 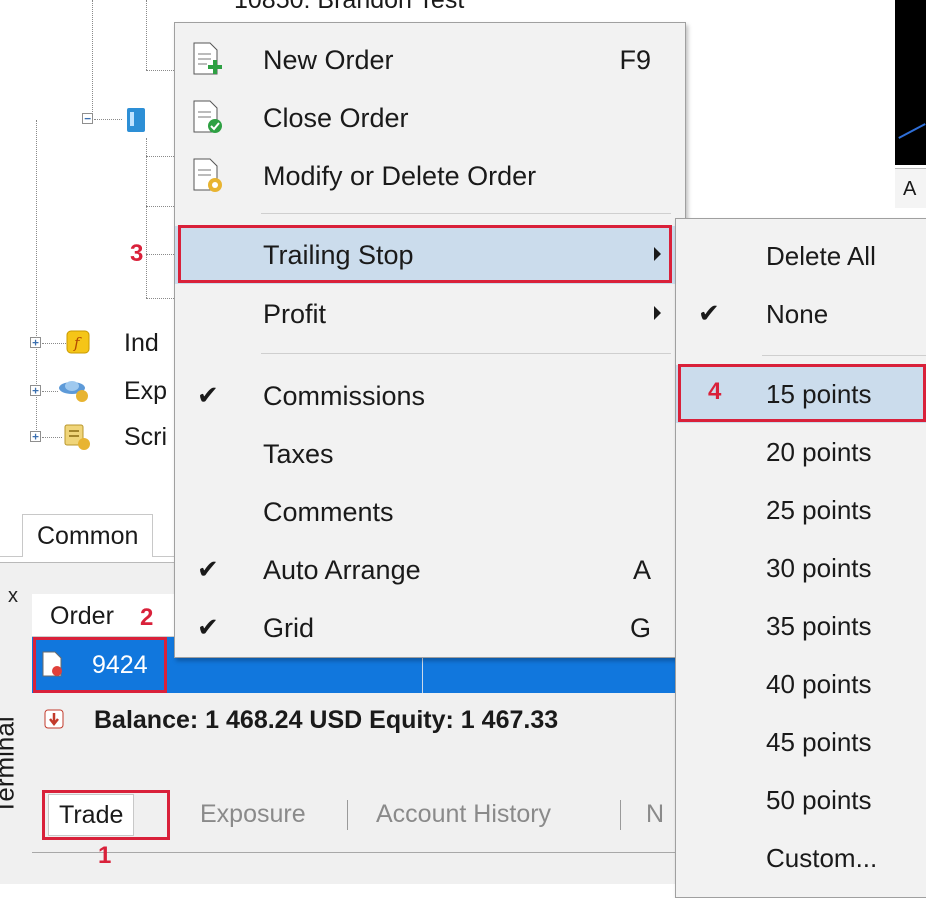 What do you see at coordinates (100, 665) in the screenshot?
I see `annotation-box-order` at bounding box center [100, 665].